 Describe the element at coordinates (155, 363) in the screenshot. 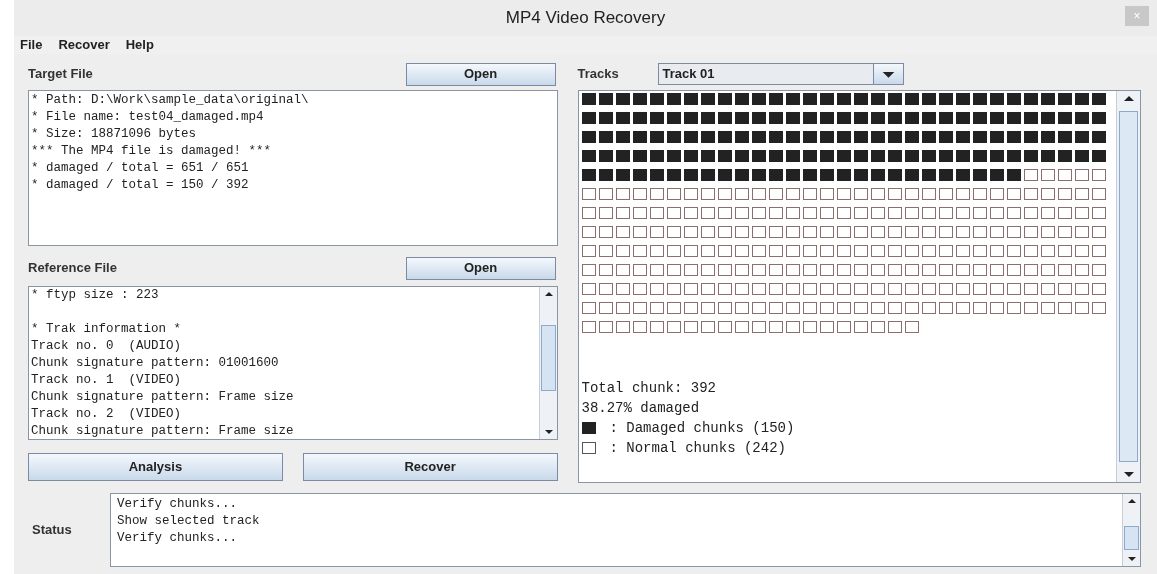

I see `text-line: Chunk signature pattern: 01001600` at that location.